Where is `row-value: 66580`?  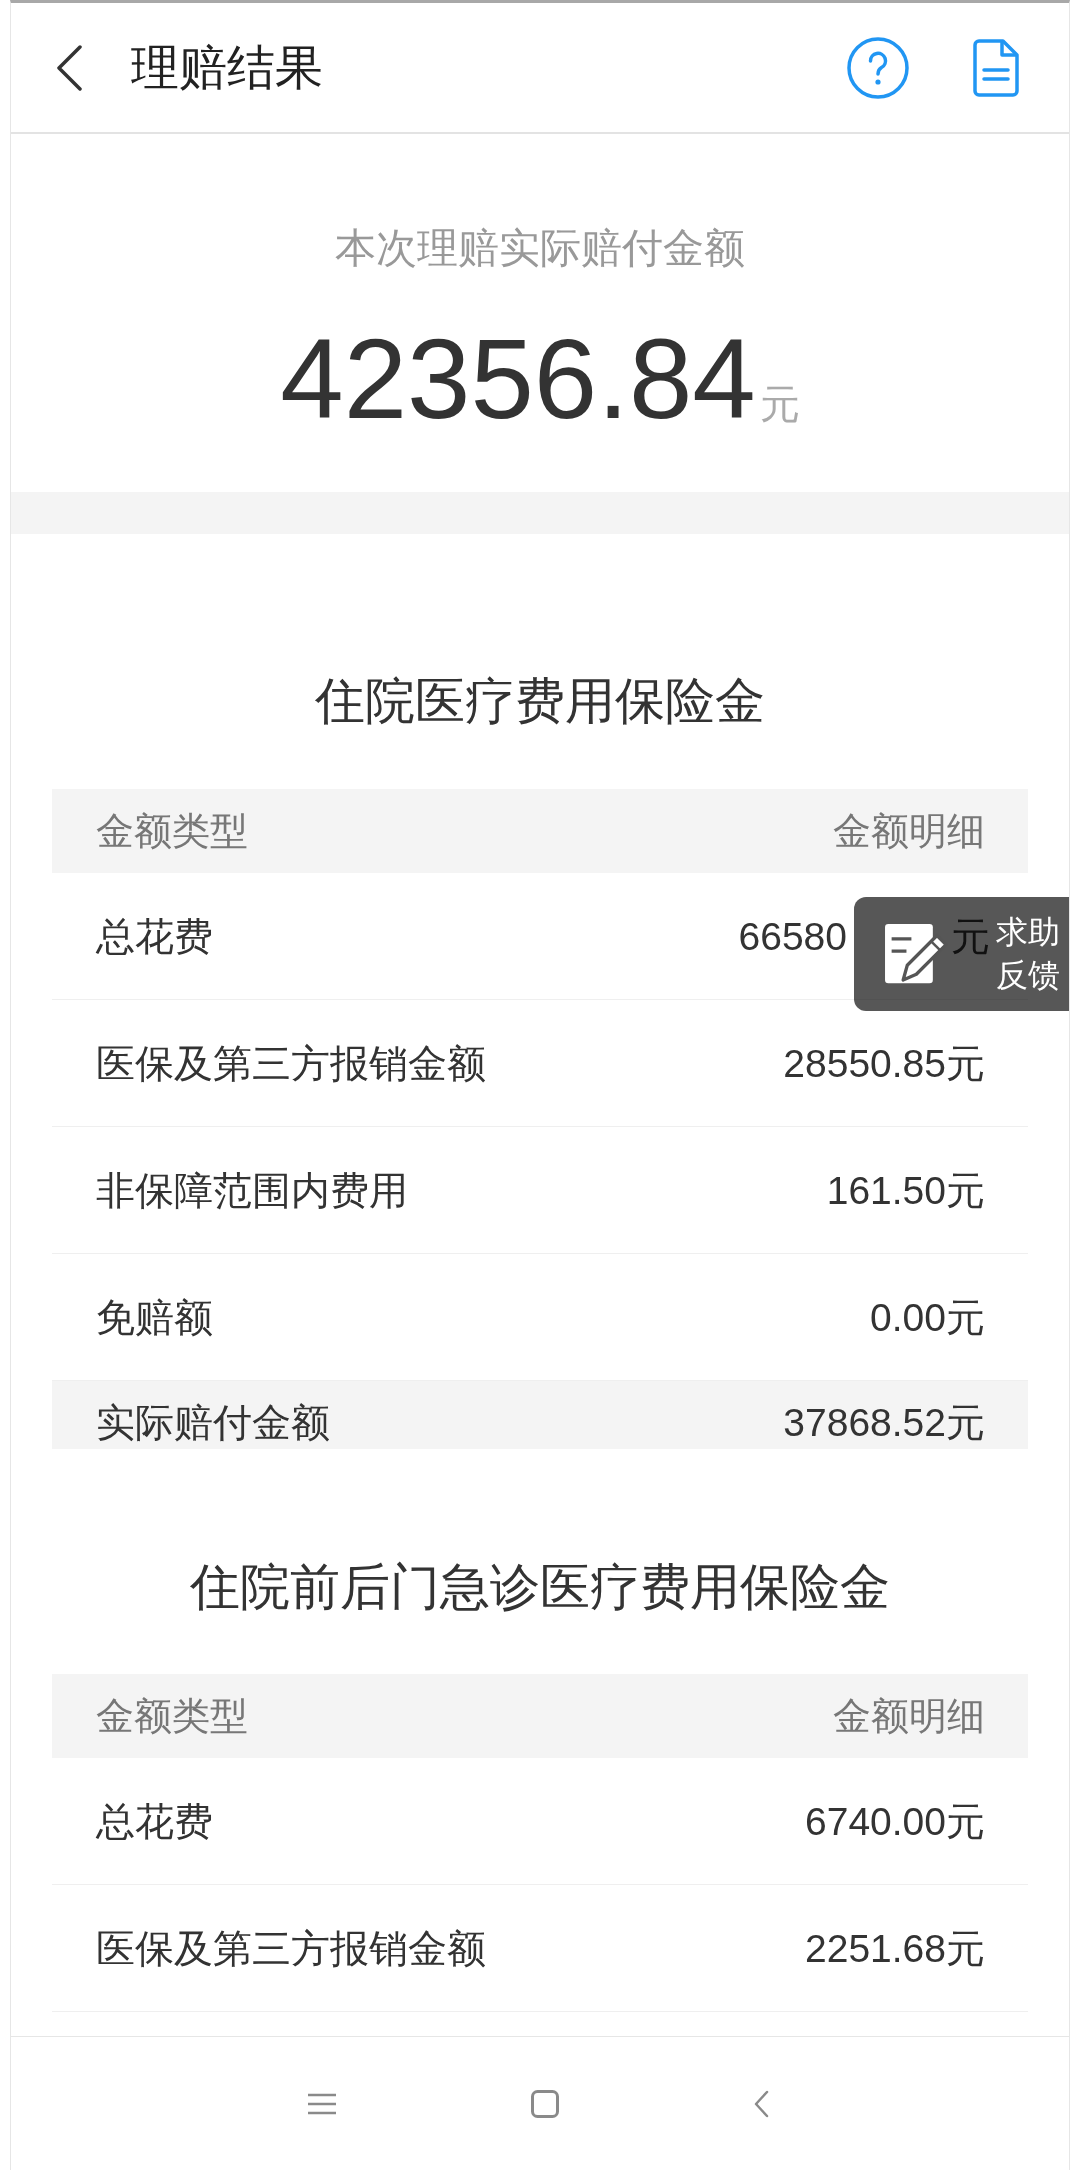 row-value: 66580 is located at coordinates (792, 936).